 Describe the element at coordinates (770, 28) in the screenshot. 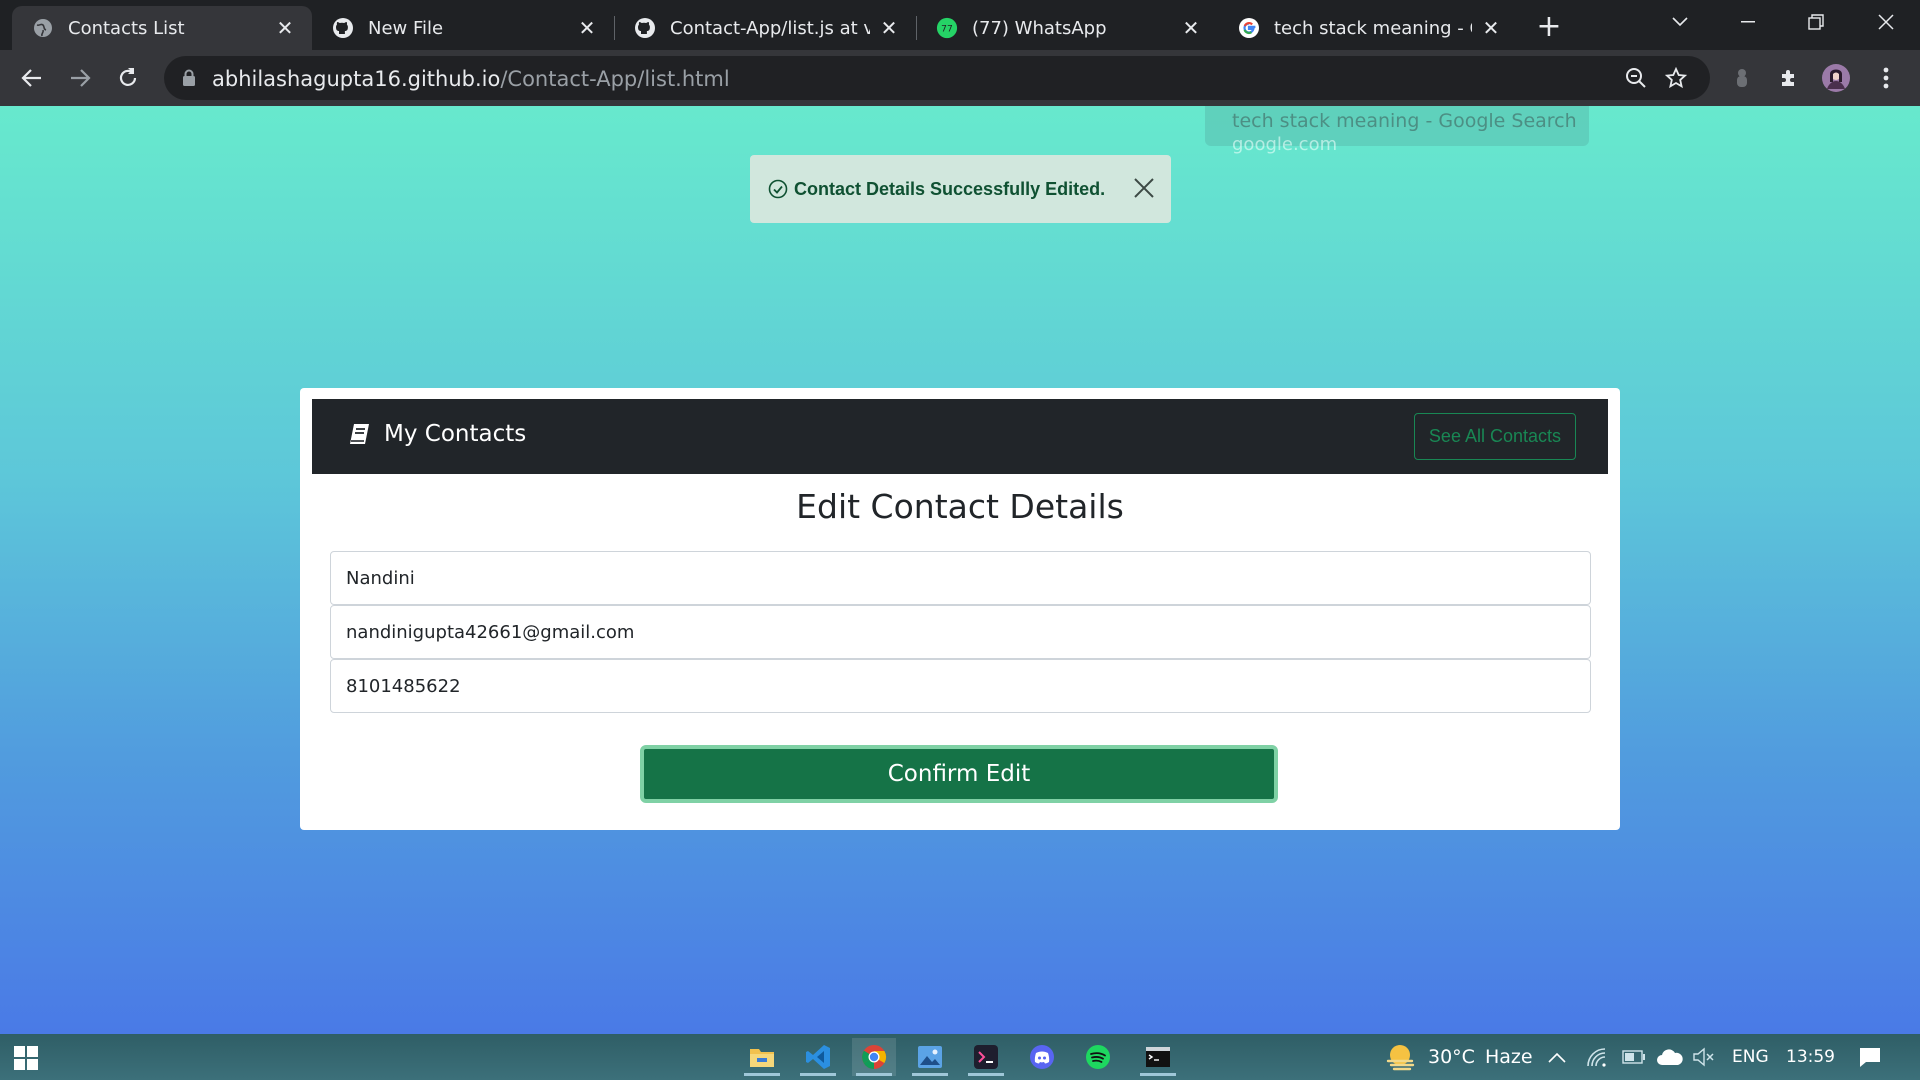

I see `tab-title: Contact-App/list.js at vers` at that location.